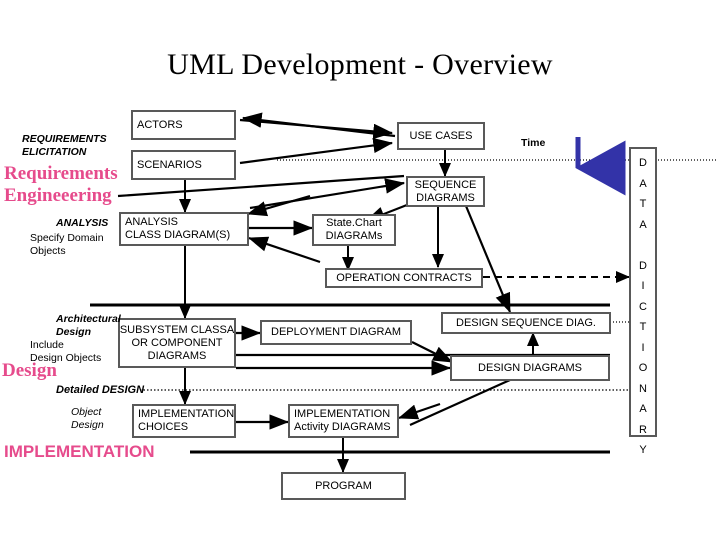  What do you see at coordinates (58, 195) in the screenshot?
I see `phase-requirements-engineering-line2: Engineeering` at bounding box center [58, 195].